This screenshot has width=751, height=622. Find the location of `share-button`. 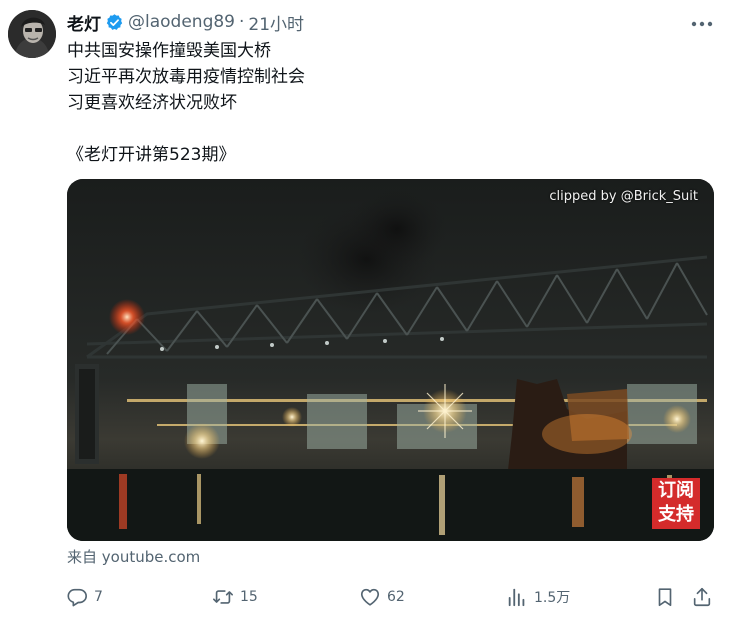

share-button is located at coordinates (702, 597).